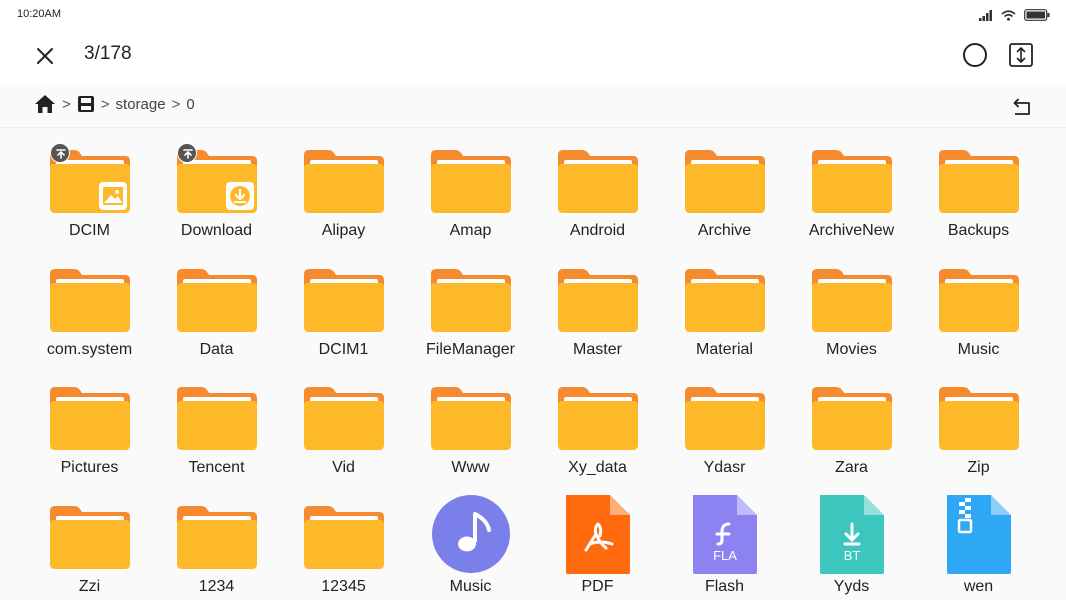  I want to click on file-name: Archive, so click(724, 230).